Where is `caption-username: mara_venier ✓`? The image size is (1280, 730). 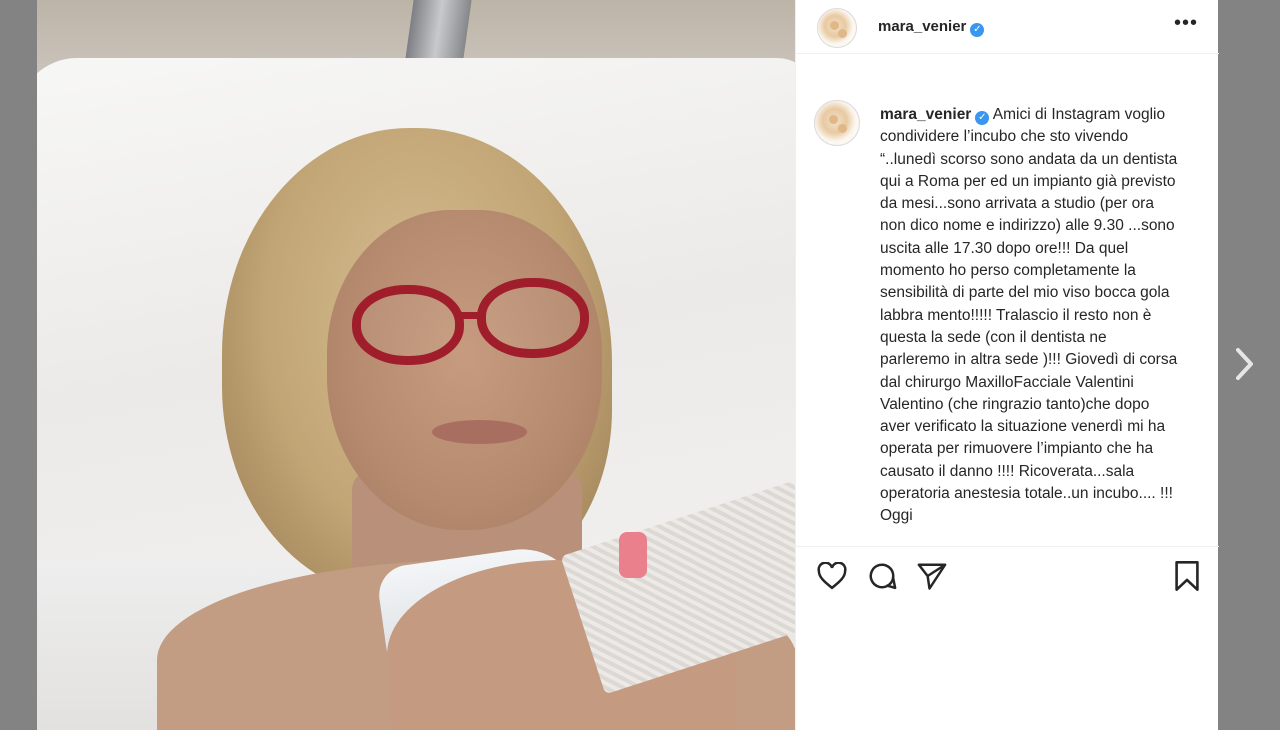 caption-username: mara_venier ✓ is located at coordinates (935, 115).